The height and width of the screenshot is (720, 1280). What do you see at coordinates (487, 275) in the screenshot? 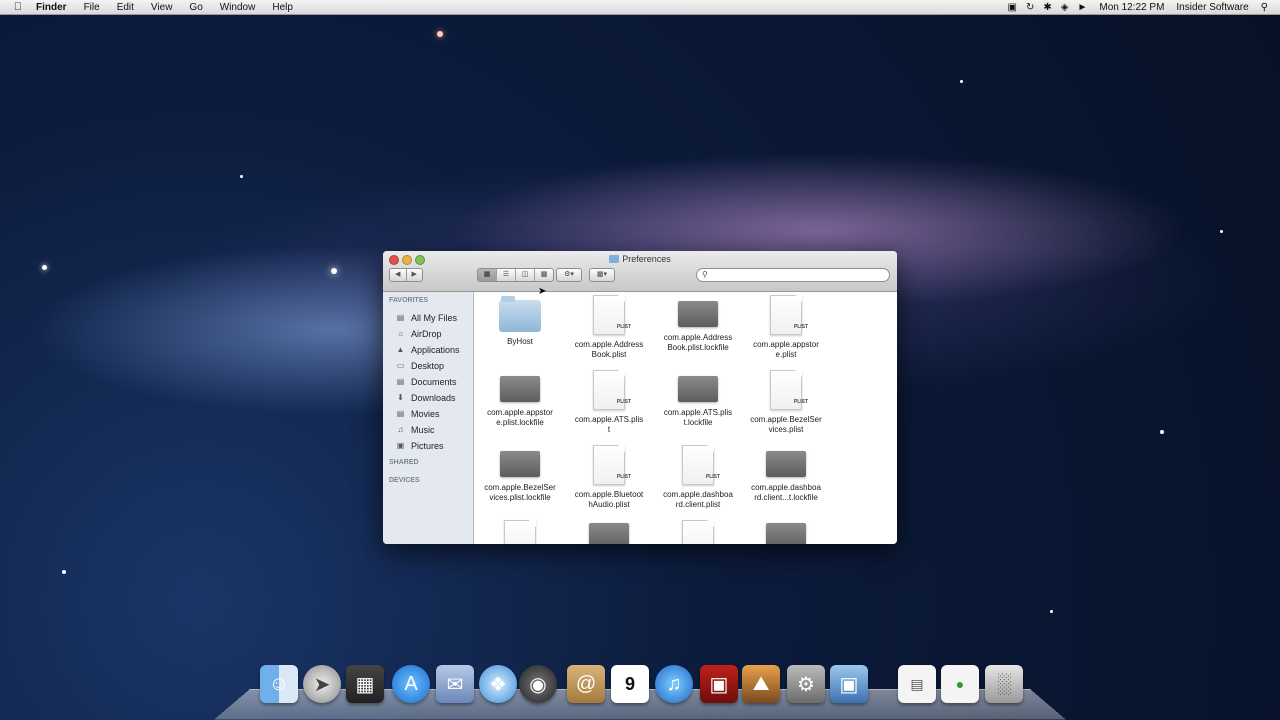
I see `icon-view-button: ▦` at bounding box center [487, 275].